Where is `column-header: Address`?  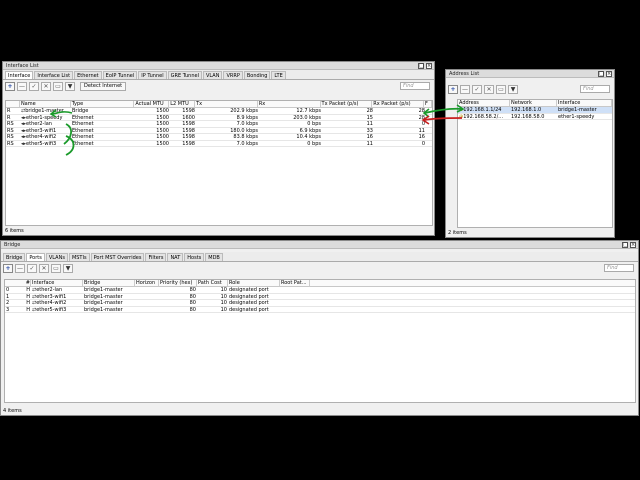 column-header: Address is located at coordinates (484, 103).